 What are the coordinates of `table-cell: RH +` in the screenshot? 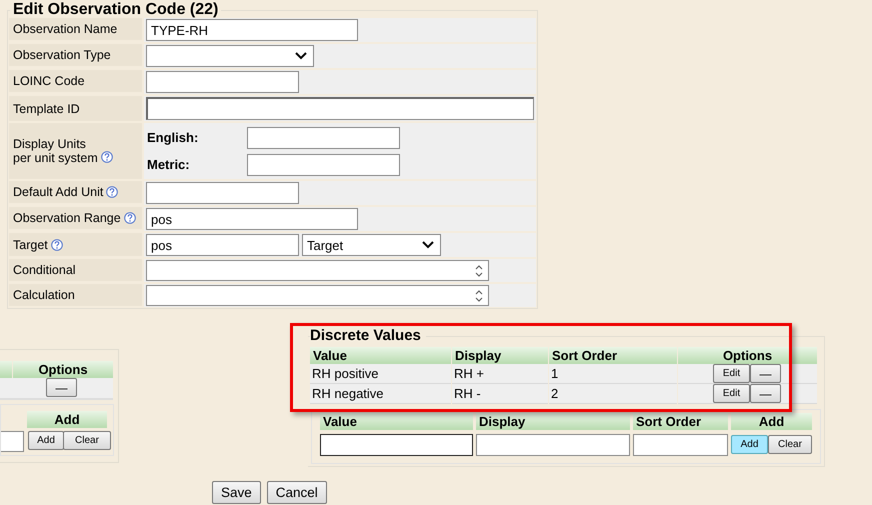 It's located at (500, 374).